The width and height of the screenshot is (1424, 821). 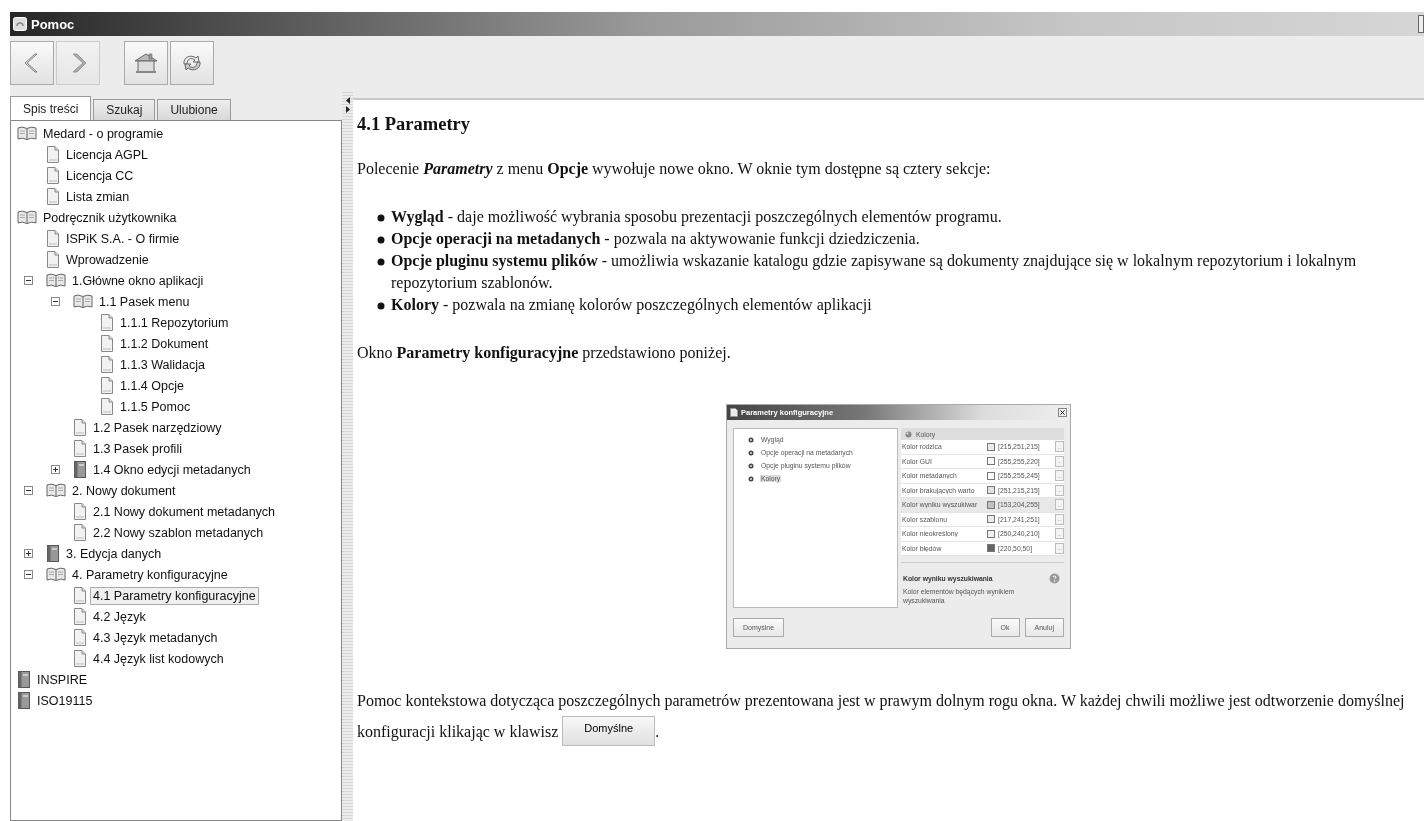 What do you see at coordinates (874, 272) in the screenshot?
I see `list-item-text: Opcje pluginu systemu plików - umożliwia wskazanie katalogu gdzie zapisywane są dokumenty znajdujące się w lokalnym repozytorium i lokalnym repozytorium szablonów.` at bounding box center [874, 272].